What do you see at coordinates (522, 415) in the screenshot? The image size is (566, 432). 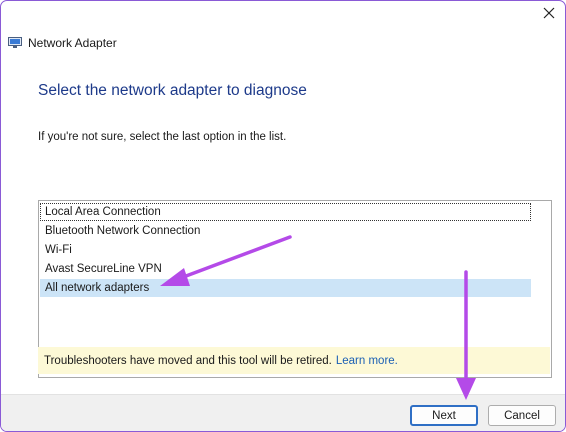 I see `cancel-button: Cancel` at bounding box center [522, 415].